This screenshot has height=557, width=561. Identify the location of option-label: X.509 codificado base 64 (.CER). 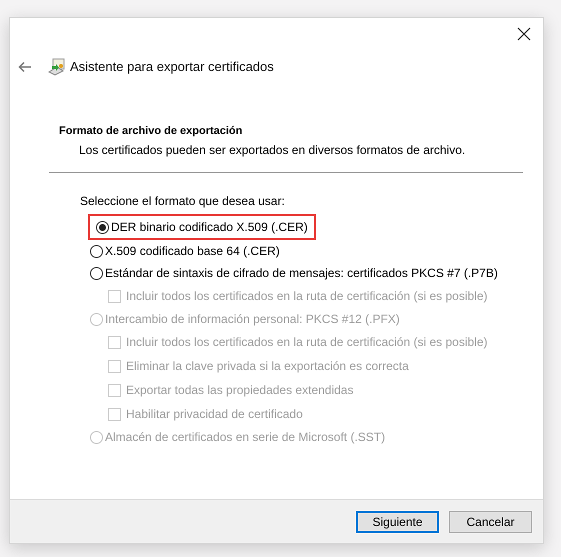
(192, 251).